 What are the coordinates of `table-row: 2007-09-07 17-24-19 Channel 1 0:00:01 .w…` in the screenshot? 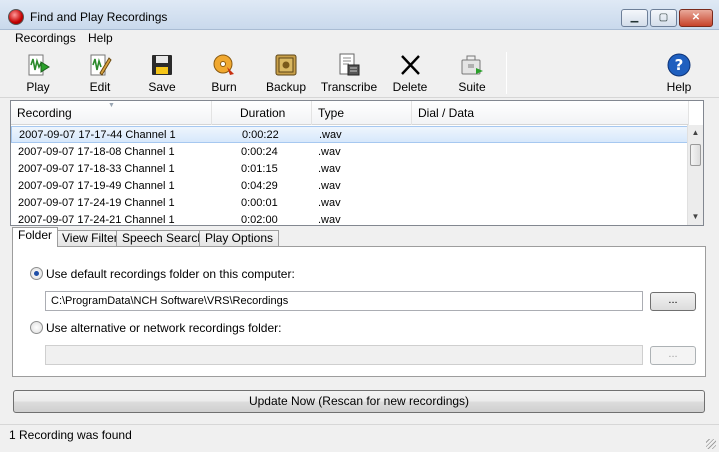 It's located at (350, 203).